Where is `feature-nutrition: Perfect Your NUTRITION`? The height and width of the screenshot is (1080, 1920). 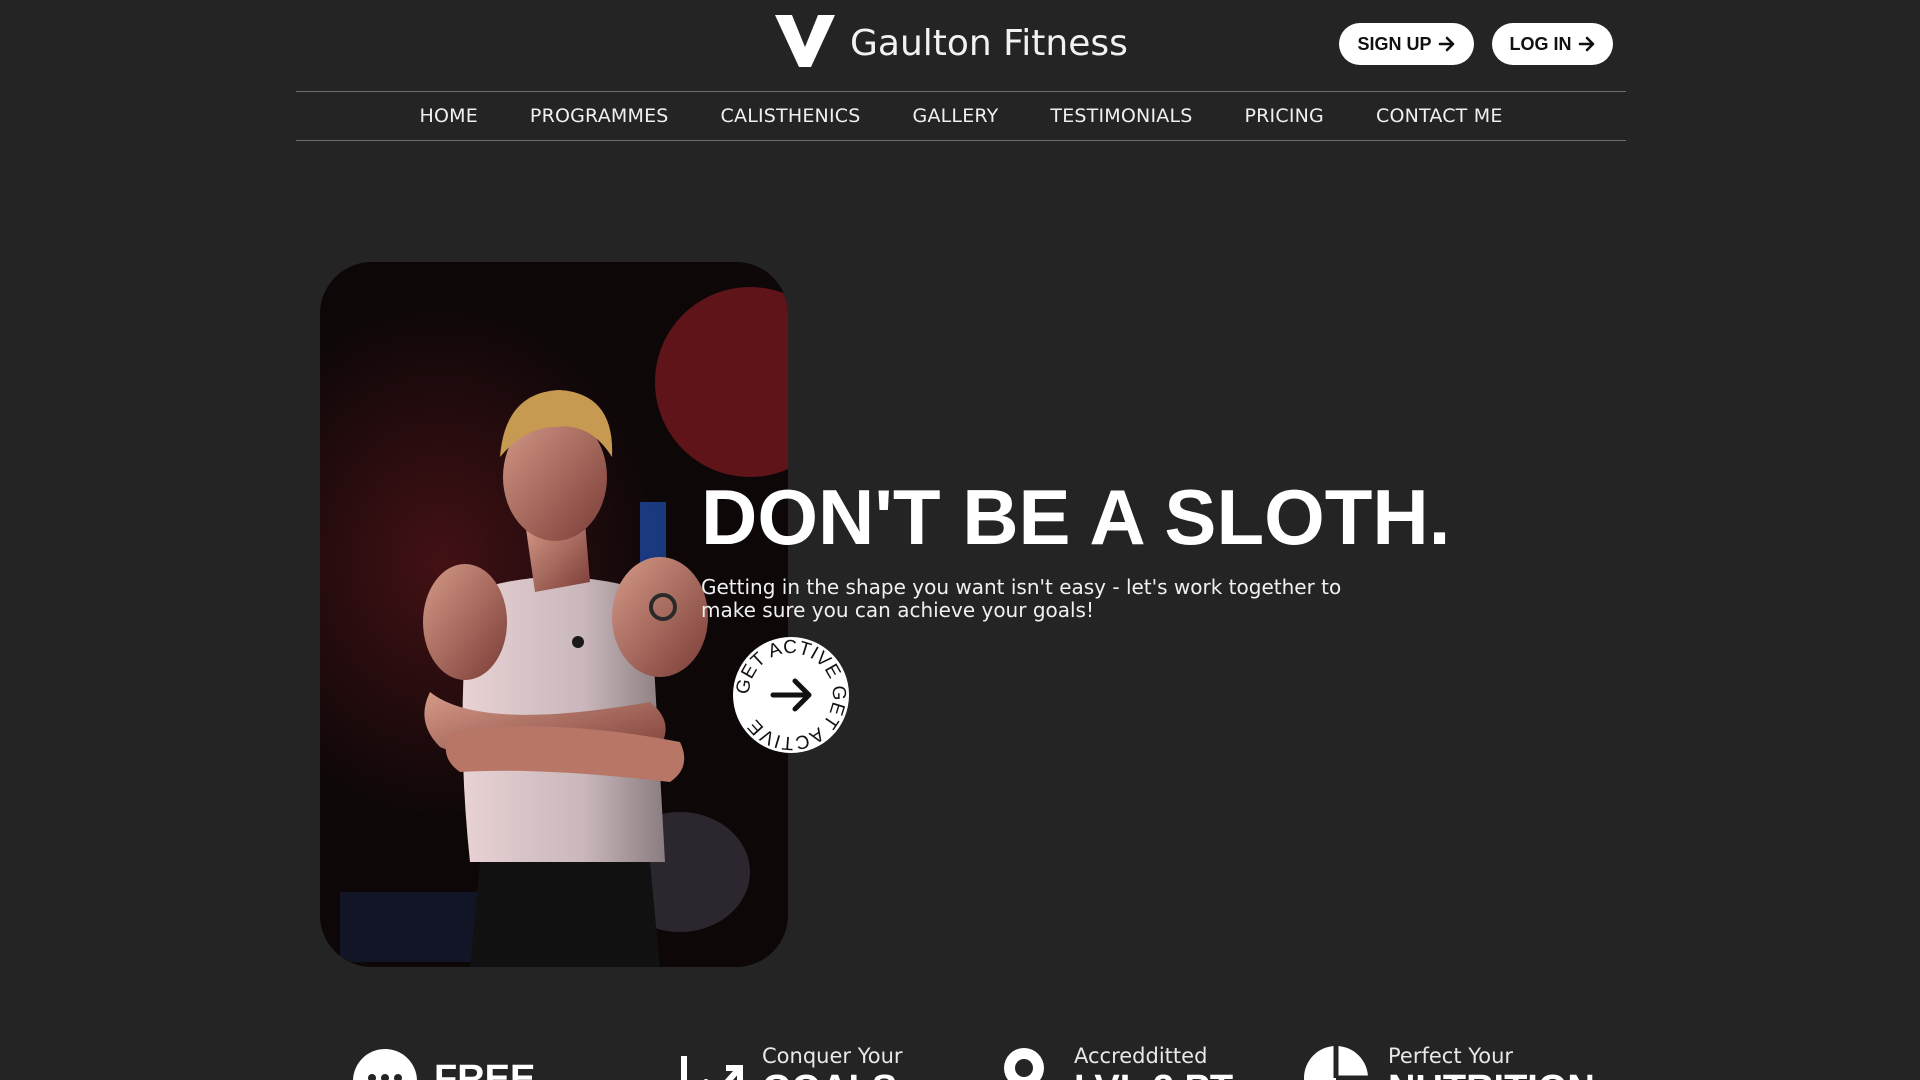 feature-nutrition: Perfect Your NUTRITION is located at coordinates (1464, 1060).